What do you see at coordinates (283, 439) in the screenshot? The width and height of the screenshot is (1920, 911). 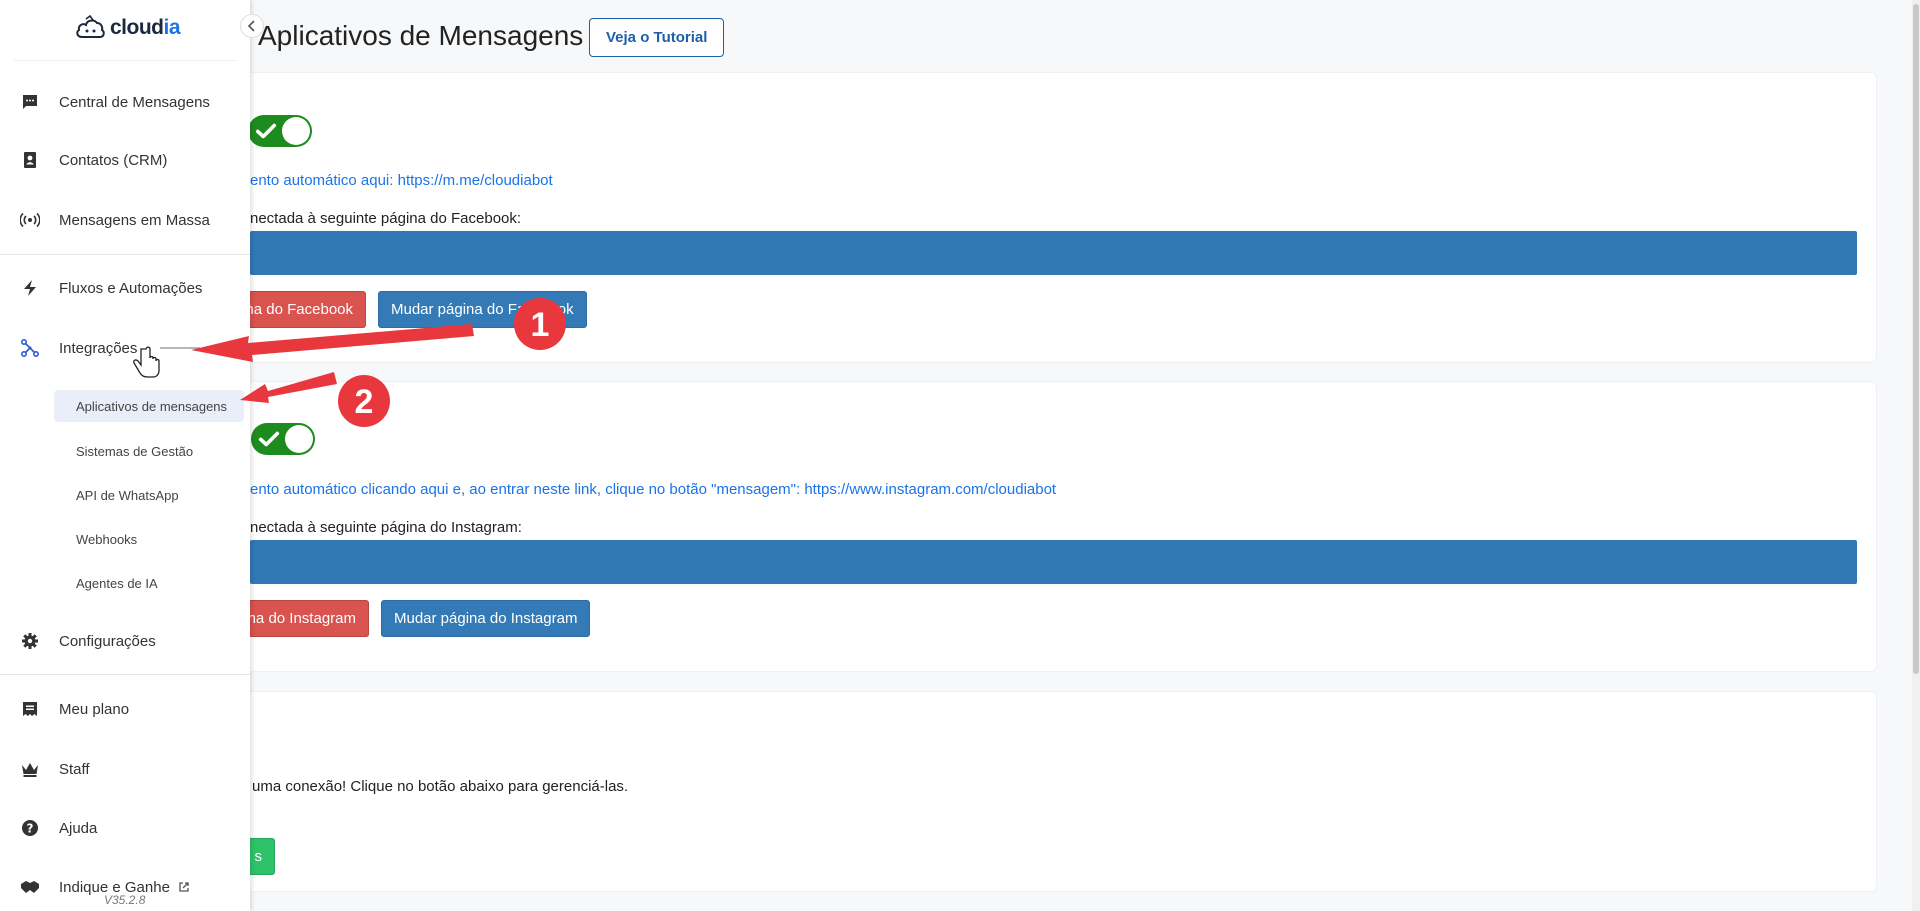 I see `instagram-toggle` at bounding box center [283, 439].